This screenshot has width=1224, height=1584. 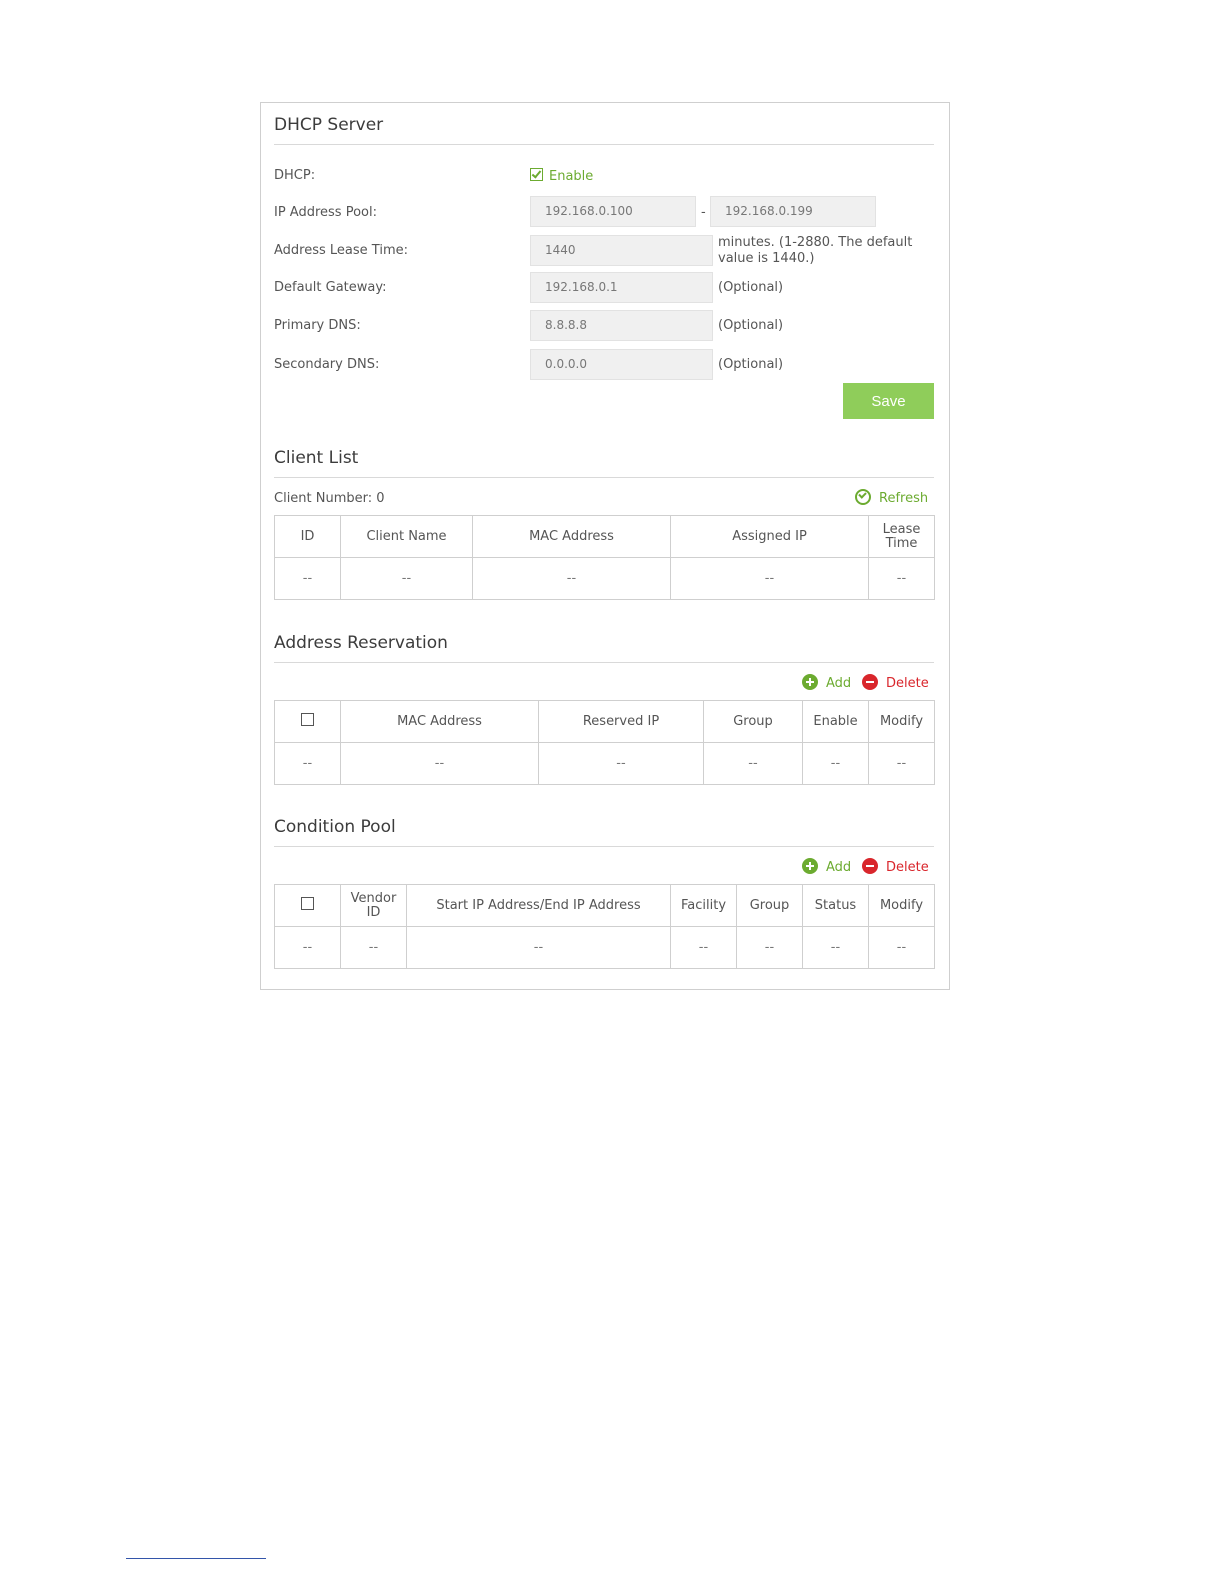 I want to click on reservation-add-button: Add, so click(x=826, y=683).